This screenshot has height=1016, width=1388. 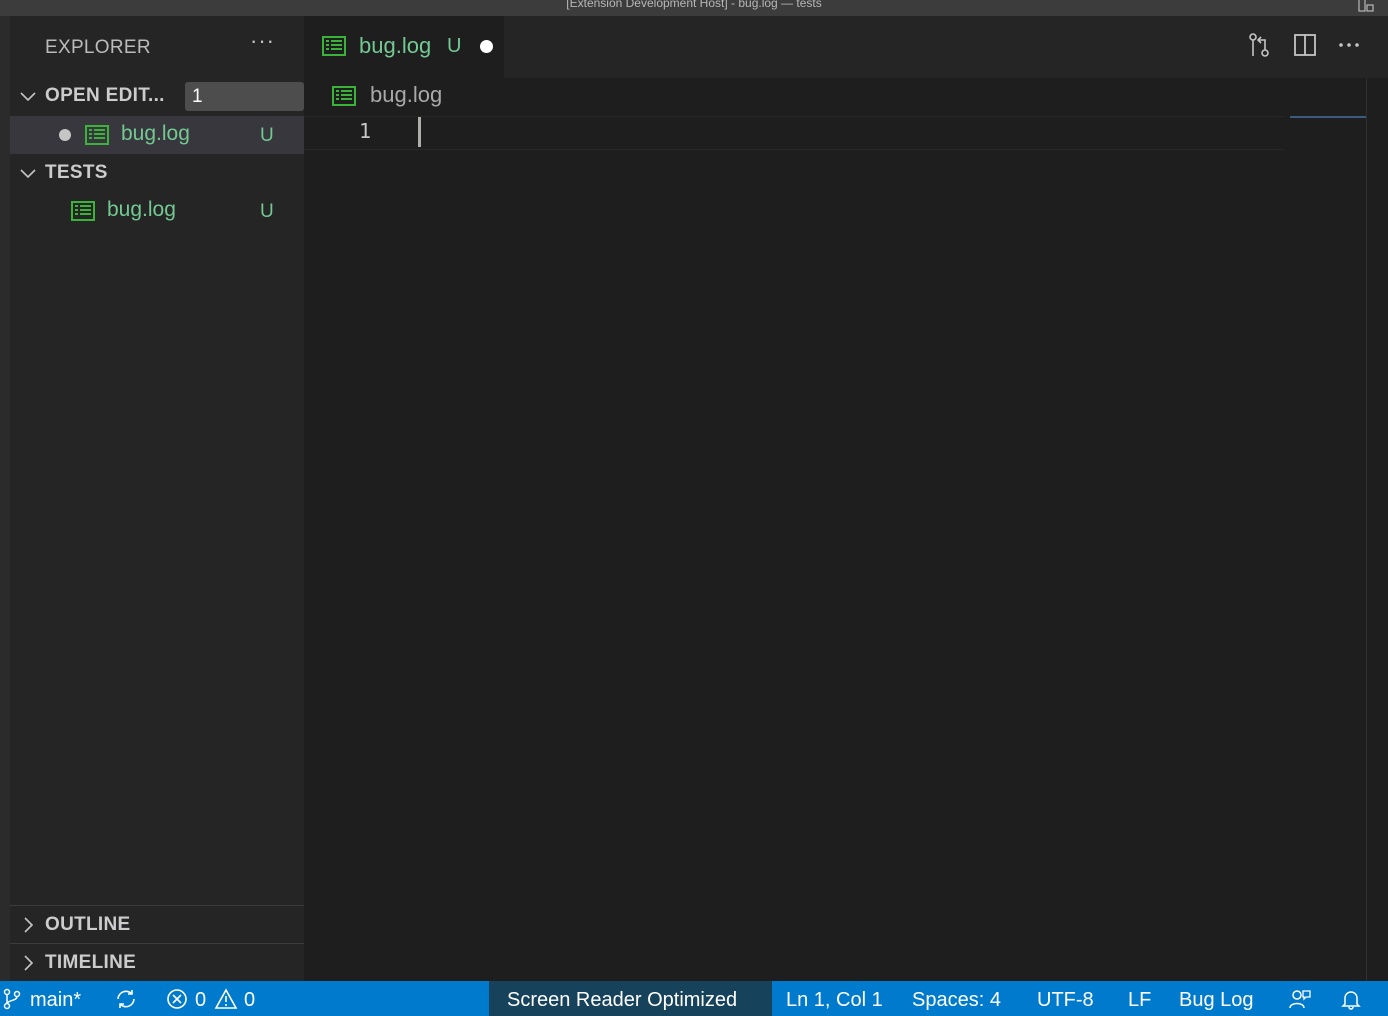 What do you see at coordinates (395, 45) in the screenshot?
I see `tab-label: bug.log` at bounding box center [395, 45].